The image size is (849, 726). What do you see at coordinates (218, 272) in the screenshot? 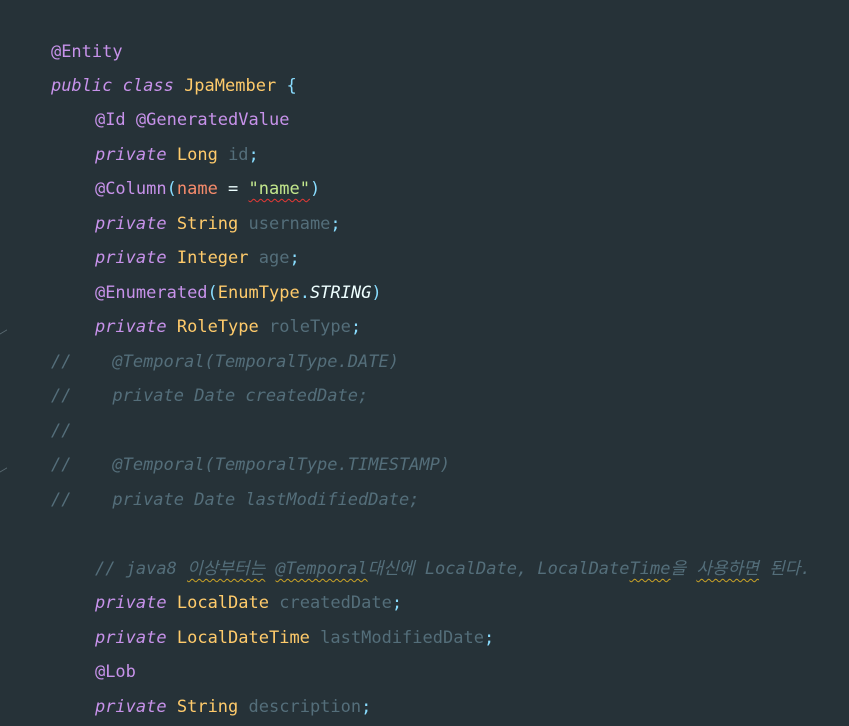
I see `code-line-8: @Enumerated(EnumType.STRING)` at bounding box center [218, 272].